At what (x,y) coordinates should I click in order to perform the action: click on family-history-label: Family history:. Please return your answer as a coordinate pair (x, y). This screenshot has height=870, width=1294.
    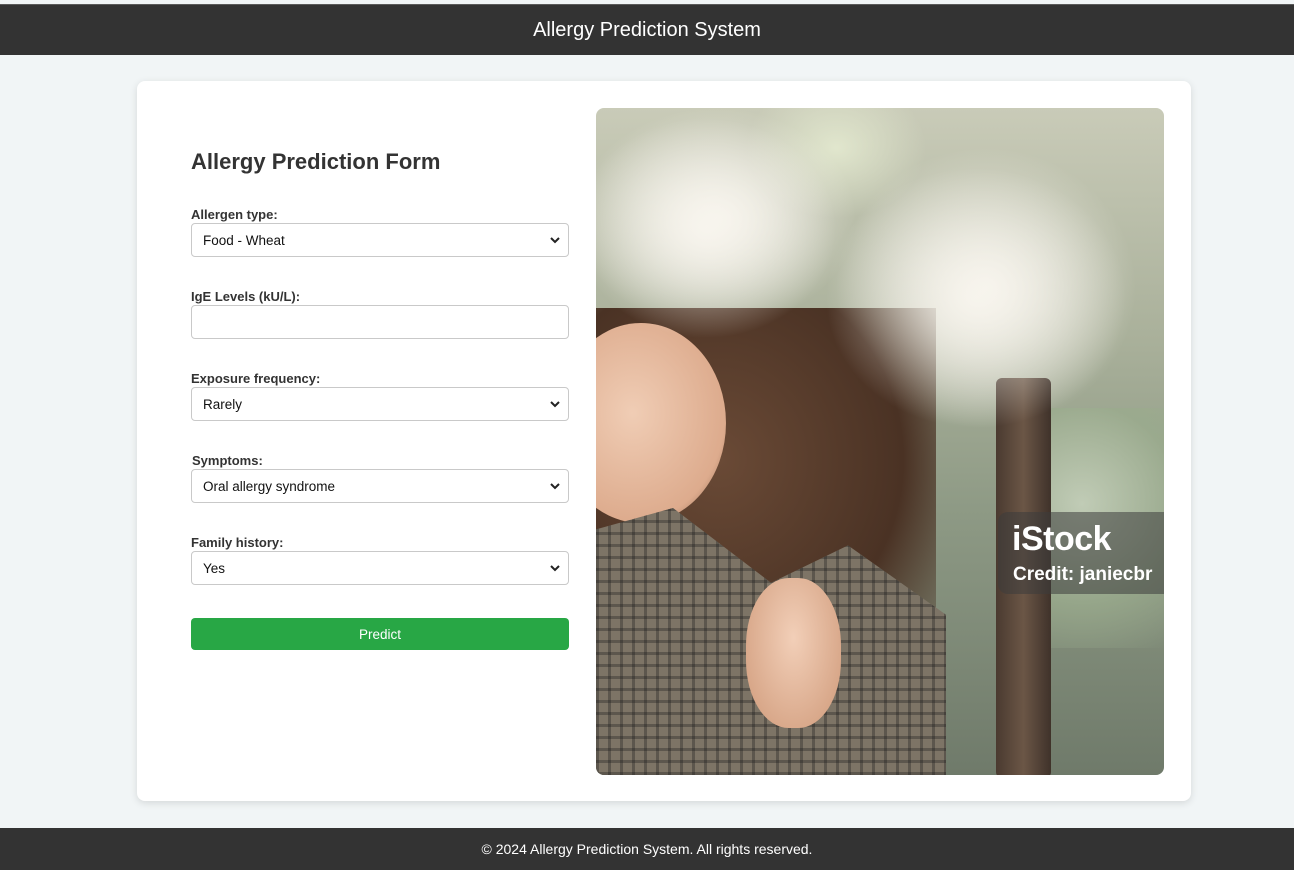
    Looking at the image, I should click on (237, 542).